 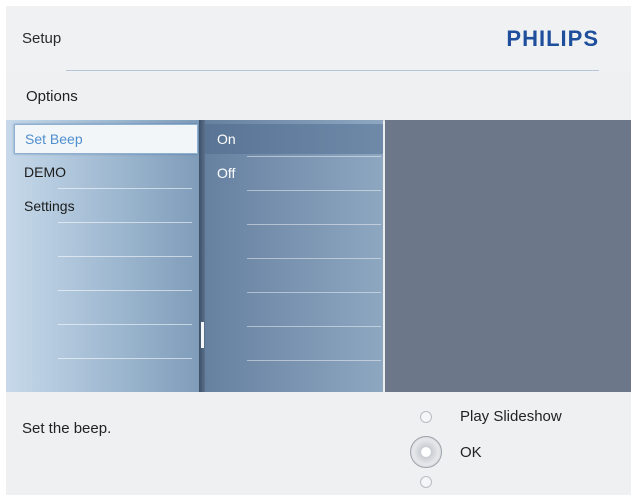 I want to click on up-action-label: Play Slideshow, so click(x=511, y=416).